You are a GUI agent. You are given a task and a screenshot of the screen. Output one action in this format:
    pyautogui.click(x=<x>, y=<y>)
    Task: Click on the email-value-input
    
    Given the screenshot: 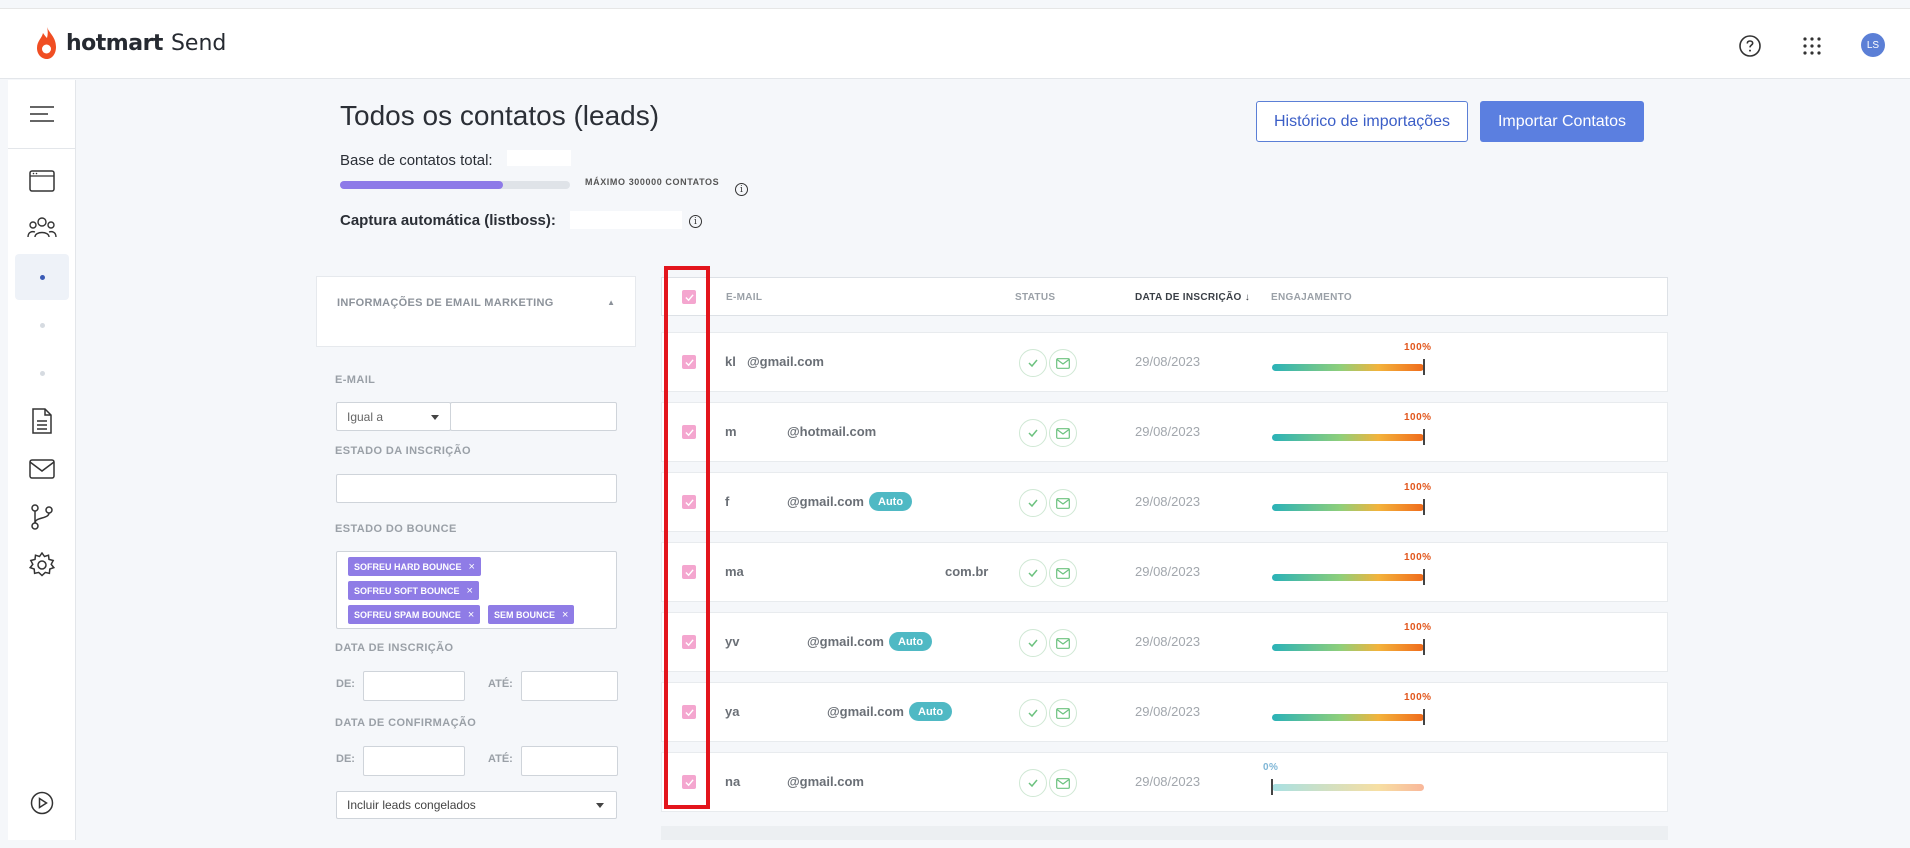 What is the action you would take?
    pyautogui.click(x=533, y=416)
    